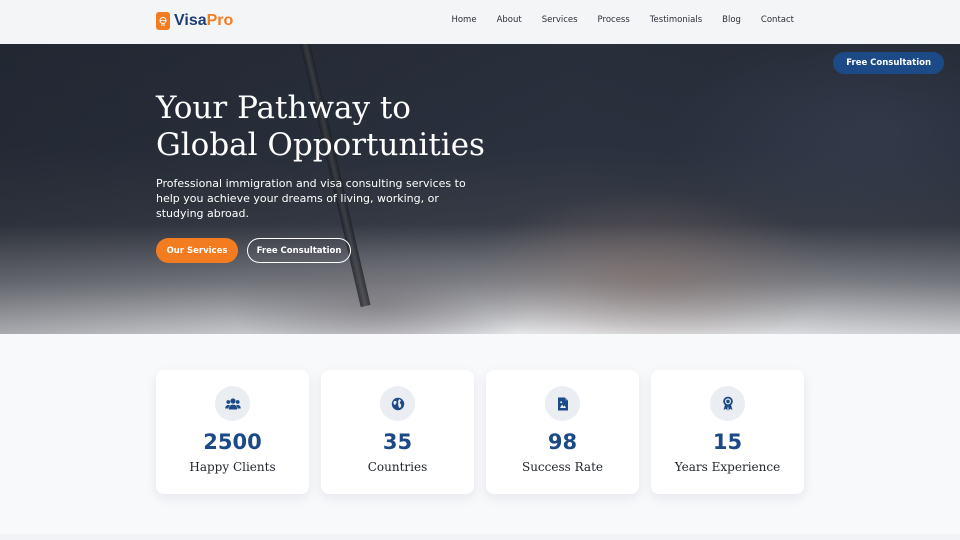  Describe the element at coordinates (232, 467) in the screenshot. I see `stat-label: Happy Clients` at that location.